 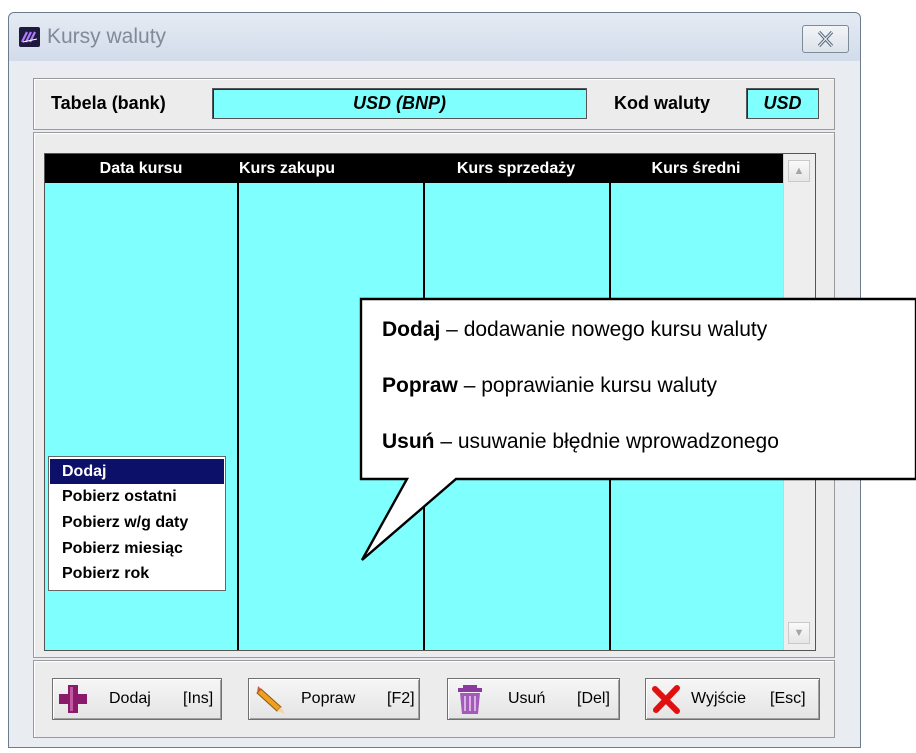 What do you see at coordinates (420, 385) in the screenshot?
I see `callout-term-popraw: Popraw` at bounding box center [420, 385].